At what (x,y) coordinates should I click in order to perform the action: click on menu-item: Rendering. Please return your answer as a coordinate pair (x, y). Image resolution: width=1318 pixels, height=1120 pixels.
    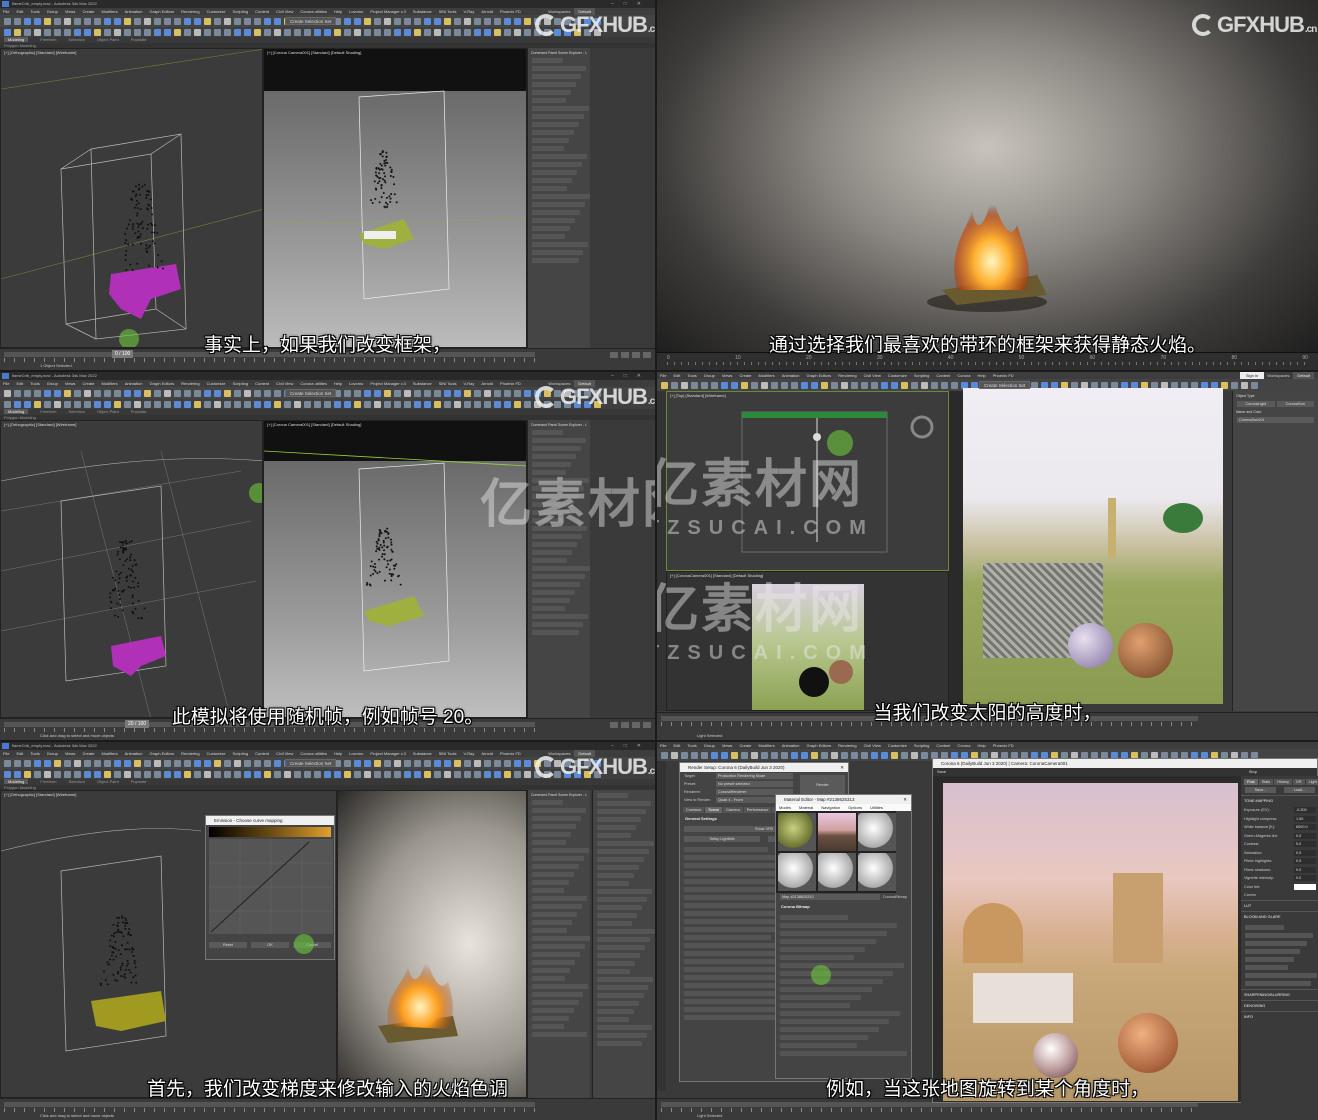
    Looking at the image, I should click on (190, 753).